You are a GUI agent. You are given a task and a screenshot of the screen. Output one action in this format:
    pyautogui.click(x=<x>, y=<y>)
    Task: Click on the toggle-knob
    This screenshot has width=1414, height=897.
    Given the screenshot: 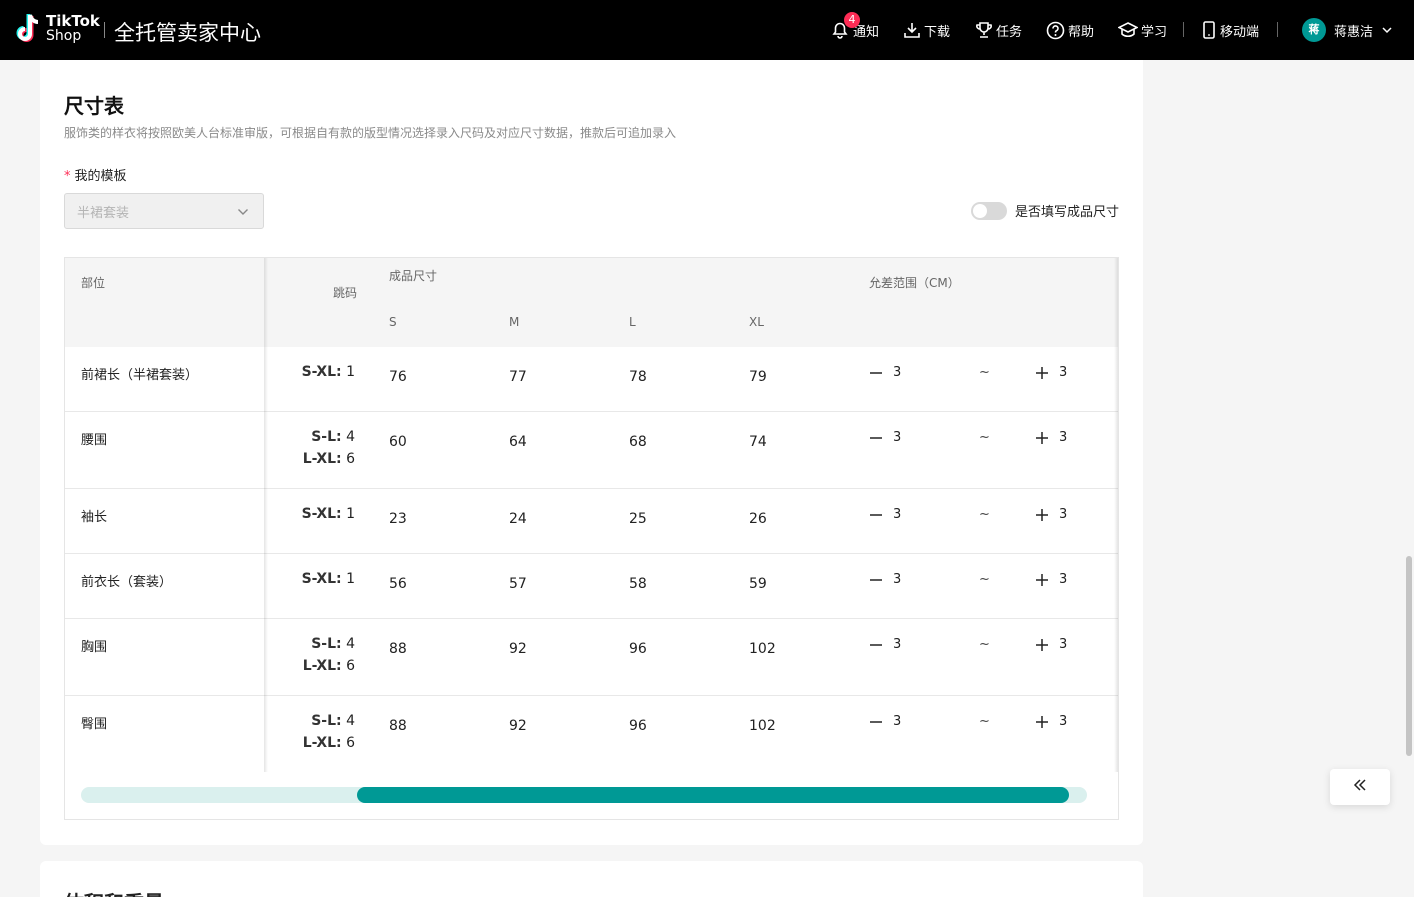 What is the action you would take?
    pyautogui.click(x=979, y=210)
    